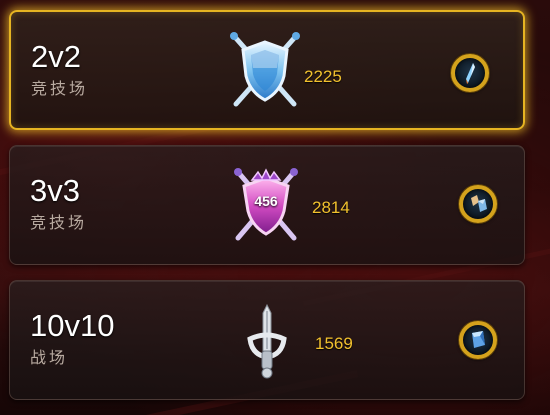  What do you see at coordinates (478, 204) in the screenshot?
I see `twin-gem-icon` at bounding box center [478, 204].